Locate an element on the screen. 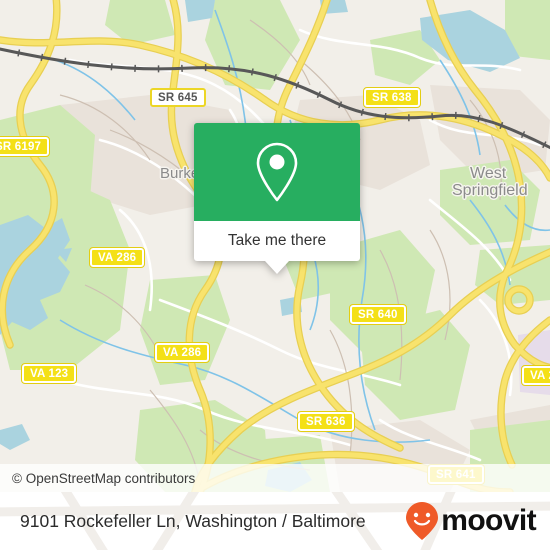  shield-sr-645: SR 645 is located at coordinates (178, 97).